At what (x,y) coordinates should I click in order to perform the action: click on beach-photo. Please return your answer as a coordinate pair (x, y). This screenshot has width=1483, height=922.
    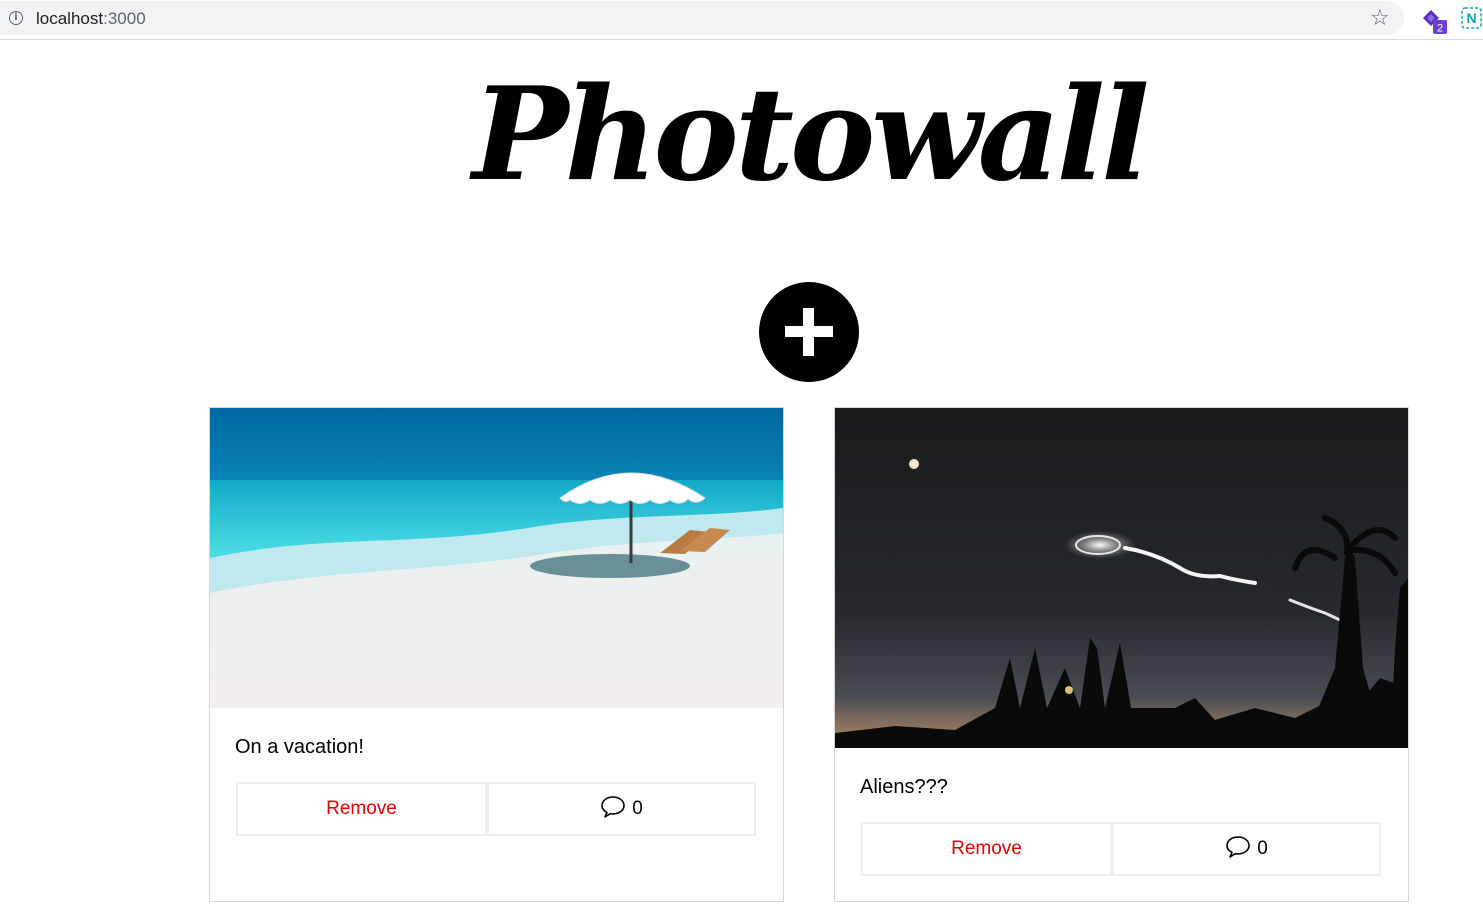
    Looking at the image, I should click on (496, 558).